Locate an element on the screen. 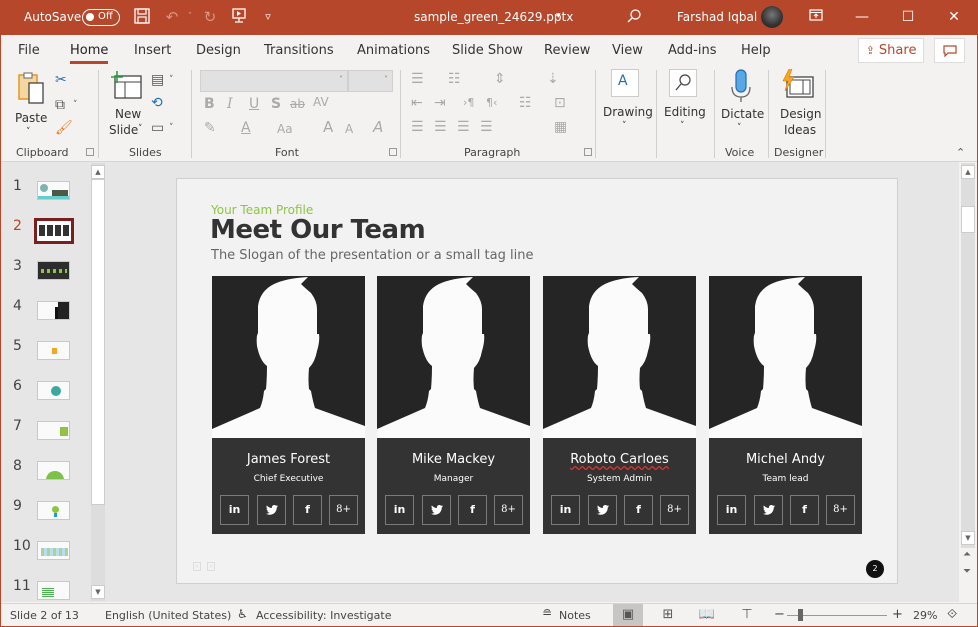 The image size is (978, 627). tab-slide-show: Slide Show is located at coordinates (487, 50).